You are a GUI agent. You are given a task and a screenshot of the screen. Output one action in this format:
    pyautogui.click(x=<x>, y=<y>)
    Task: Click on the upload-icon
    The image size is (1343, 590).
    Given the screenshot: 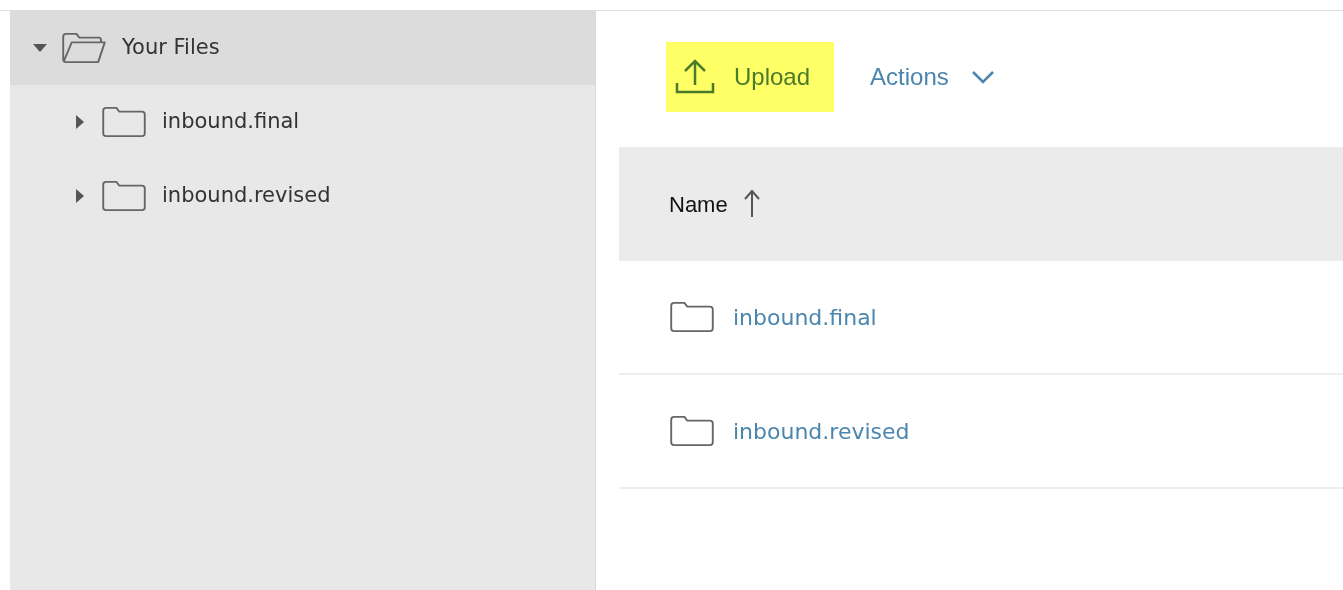 What is the action you would take?
    pyautogui.click(x=695, y=77)
    